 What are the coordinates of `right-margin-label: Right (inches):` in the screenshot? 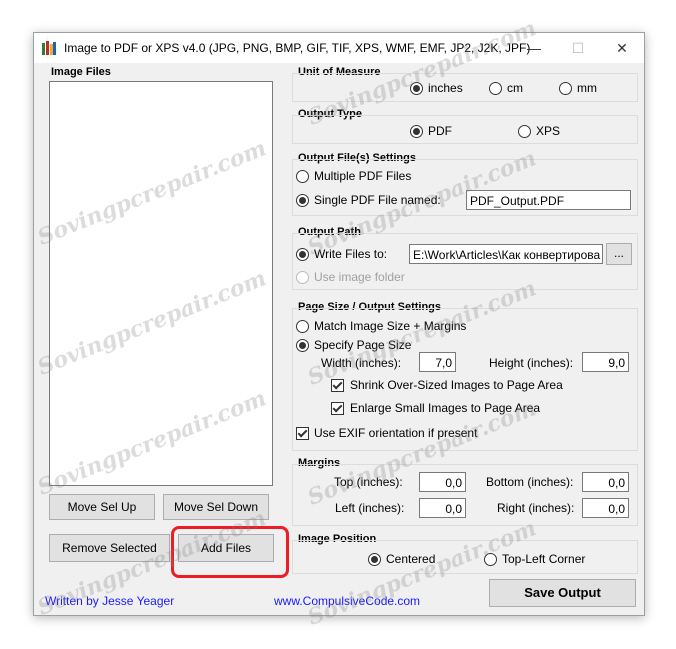 It's located at (536, 508).